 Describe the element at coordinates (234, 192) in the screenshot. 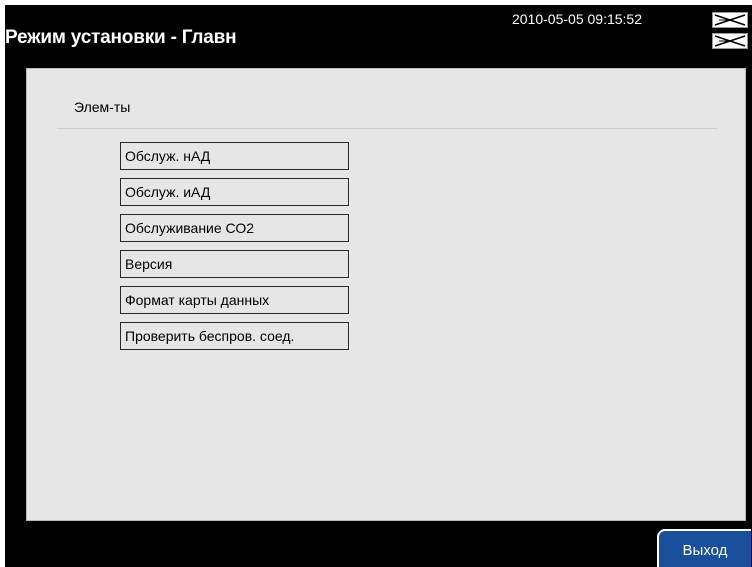

I see `menu-item-ibp-service: Обслуж. иАД` at that location.